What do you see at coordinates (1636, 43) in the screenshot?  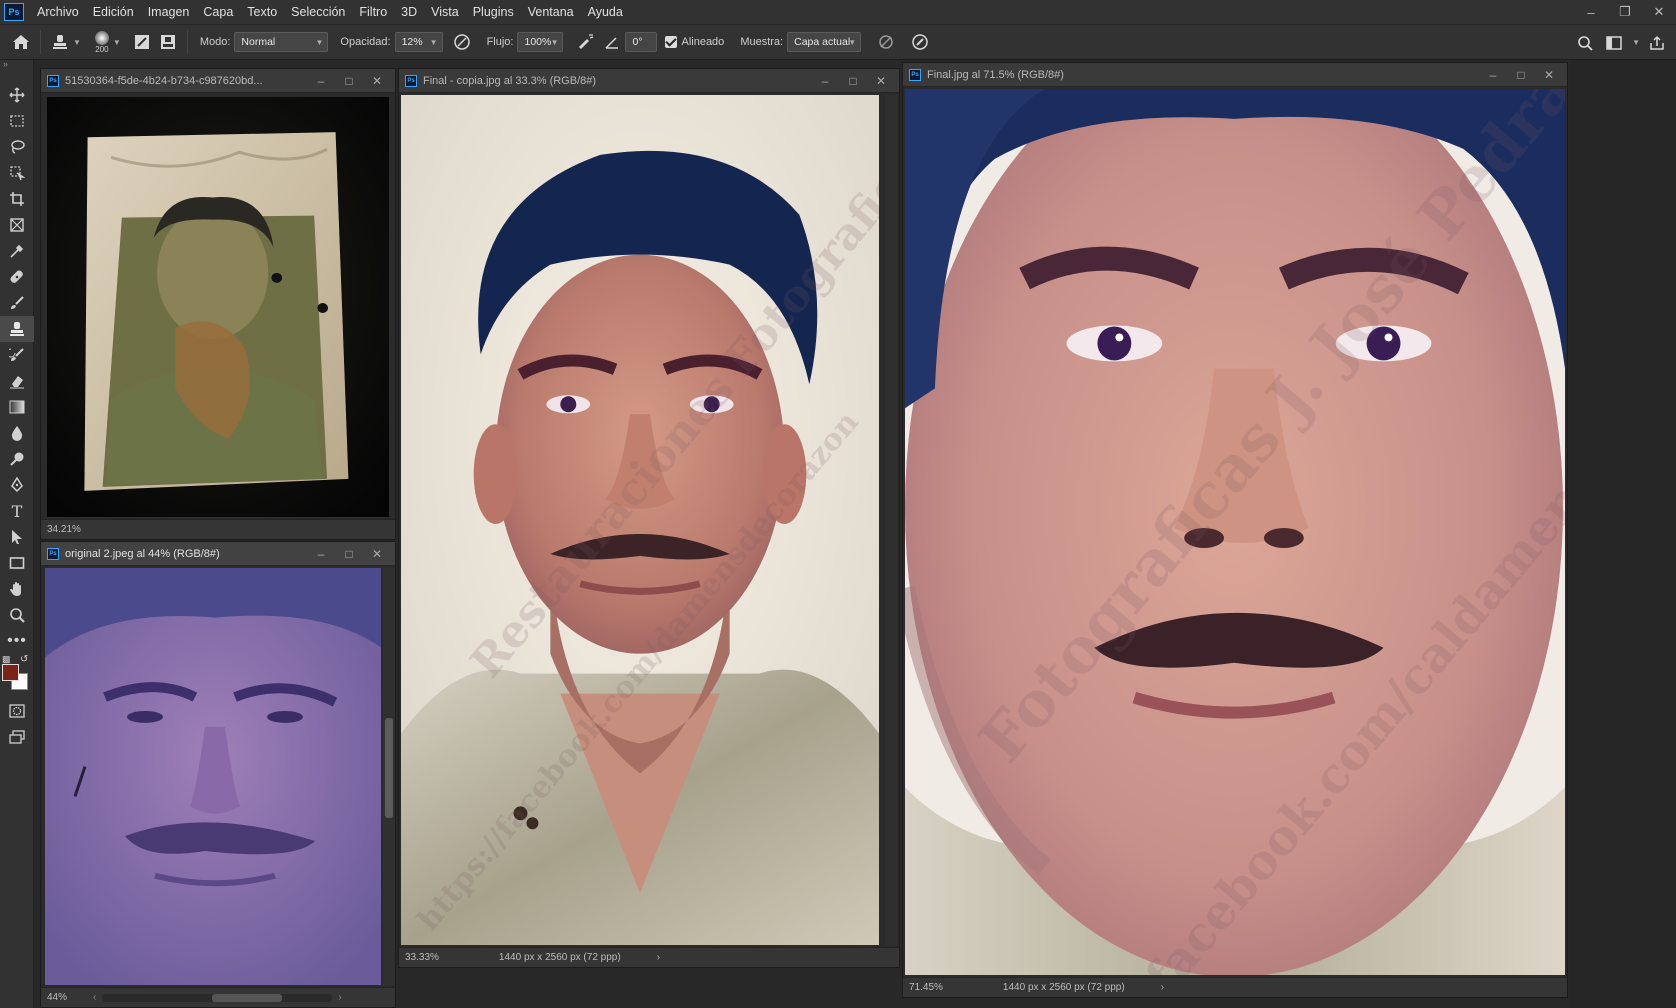 I see `workspace-caret-icon: ▼` at bounding box center [1636, 43].